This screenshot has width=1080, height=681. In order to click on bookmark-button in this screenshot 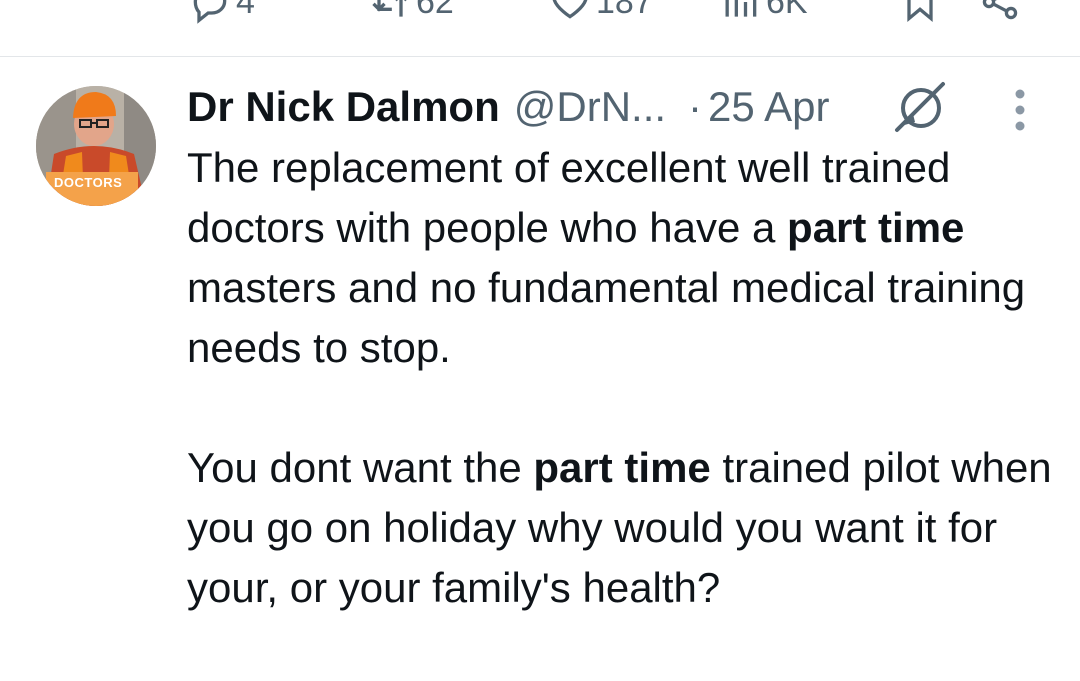, I will do `click(920, 11)`.